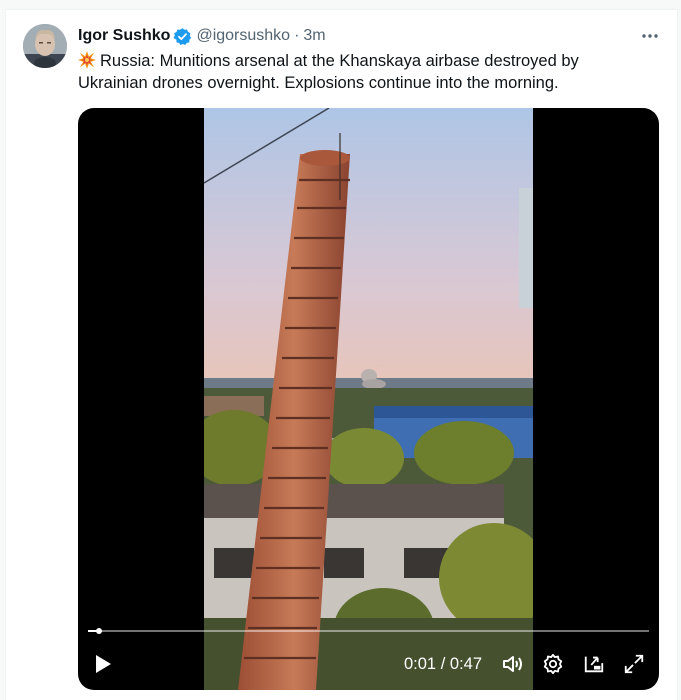 This screenshot has width=681, height=700. What do you see at coordinates (103, 664) in the screenshot?
I see `play-icon` at bounding box center [103, 664].